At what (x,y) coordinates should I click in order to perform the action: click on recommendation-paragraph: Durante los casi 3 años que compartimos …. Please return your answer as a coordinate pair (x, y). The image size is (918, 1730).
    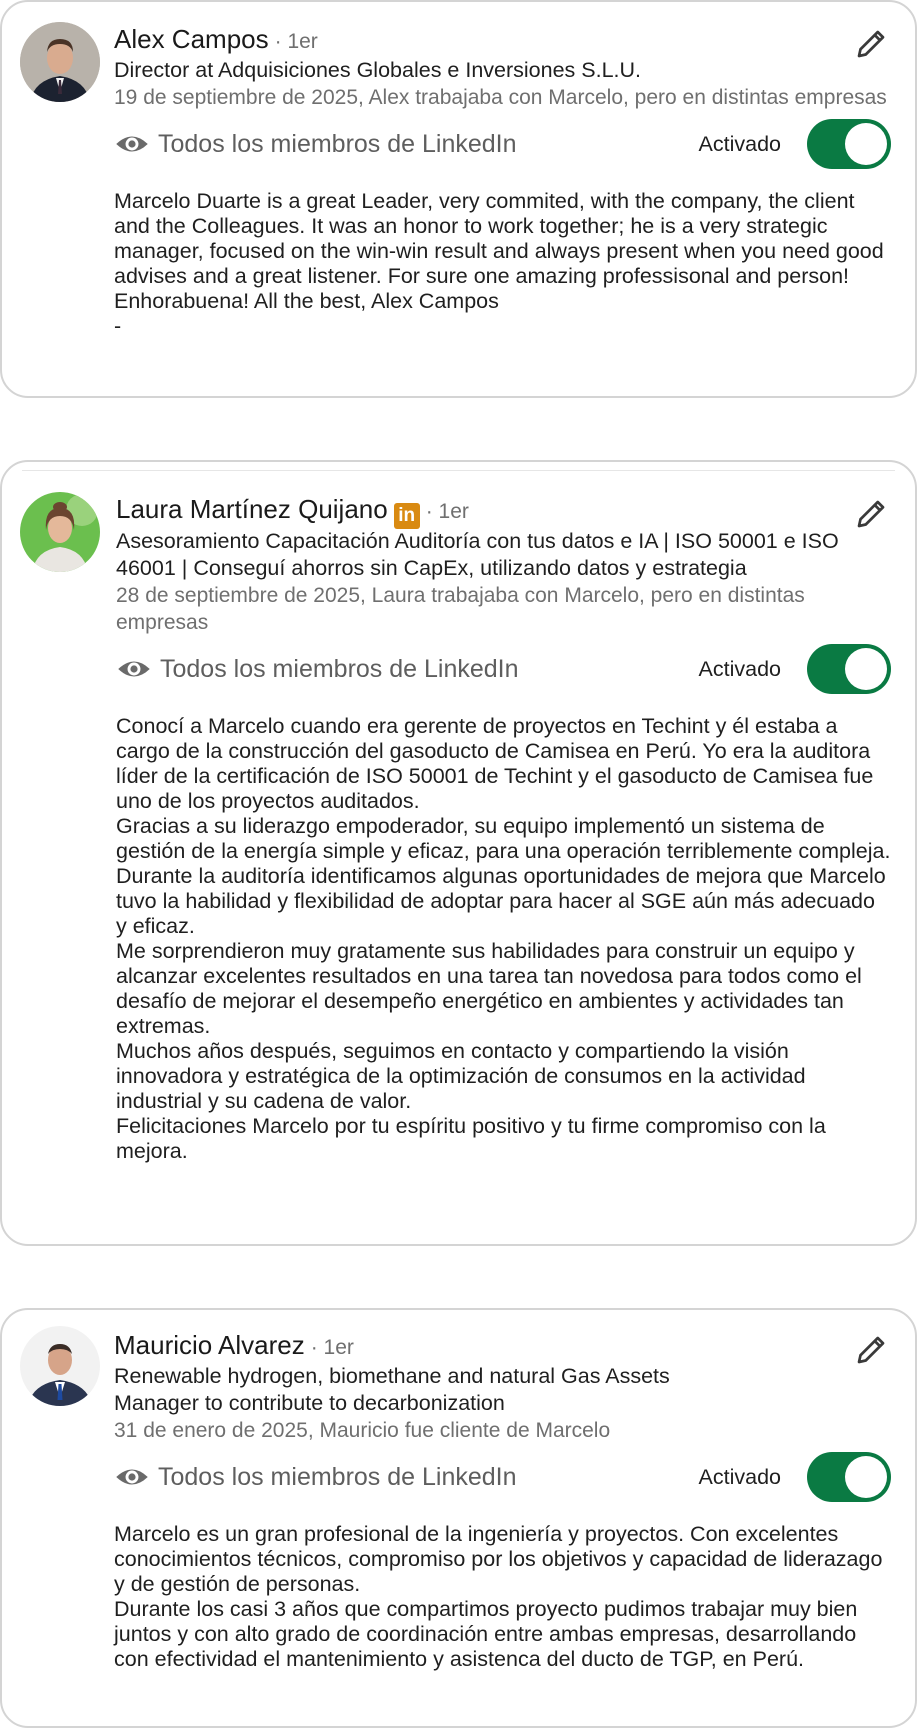
    Looking at the image, I should click on (486, 1634).